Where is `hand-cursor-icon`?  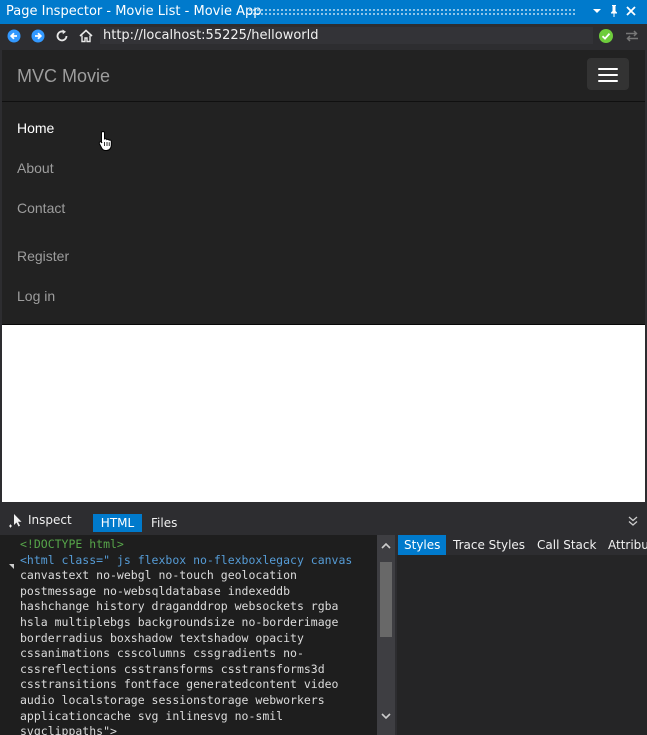 hand-cursor-icon is located at coordinates (106, 141).